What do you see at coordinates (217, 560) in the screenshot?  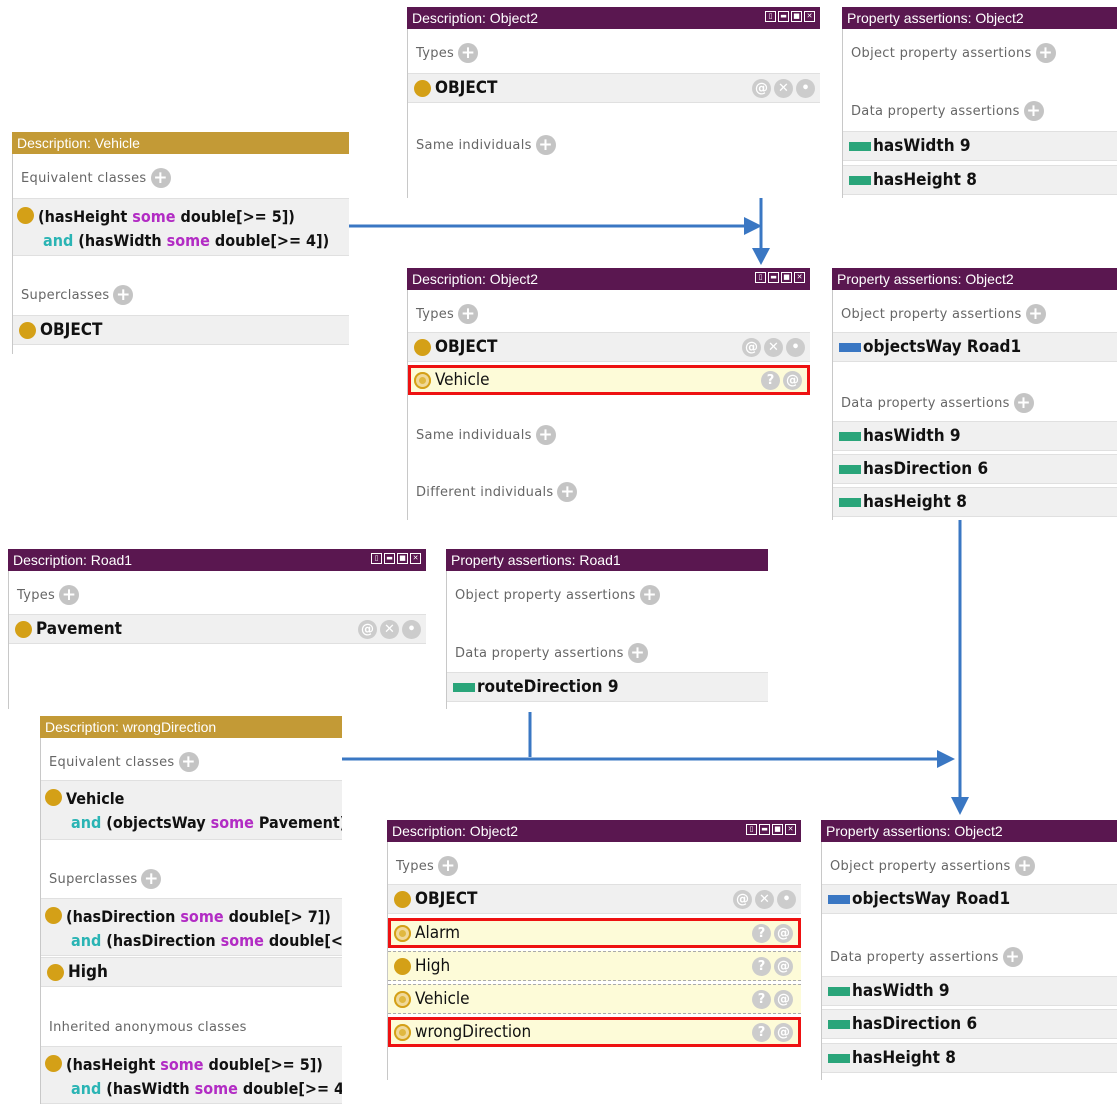 I see `road-description-title: Description: Road1` at bounding box center [217, 560].